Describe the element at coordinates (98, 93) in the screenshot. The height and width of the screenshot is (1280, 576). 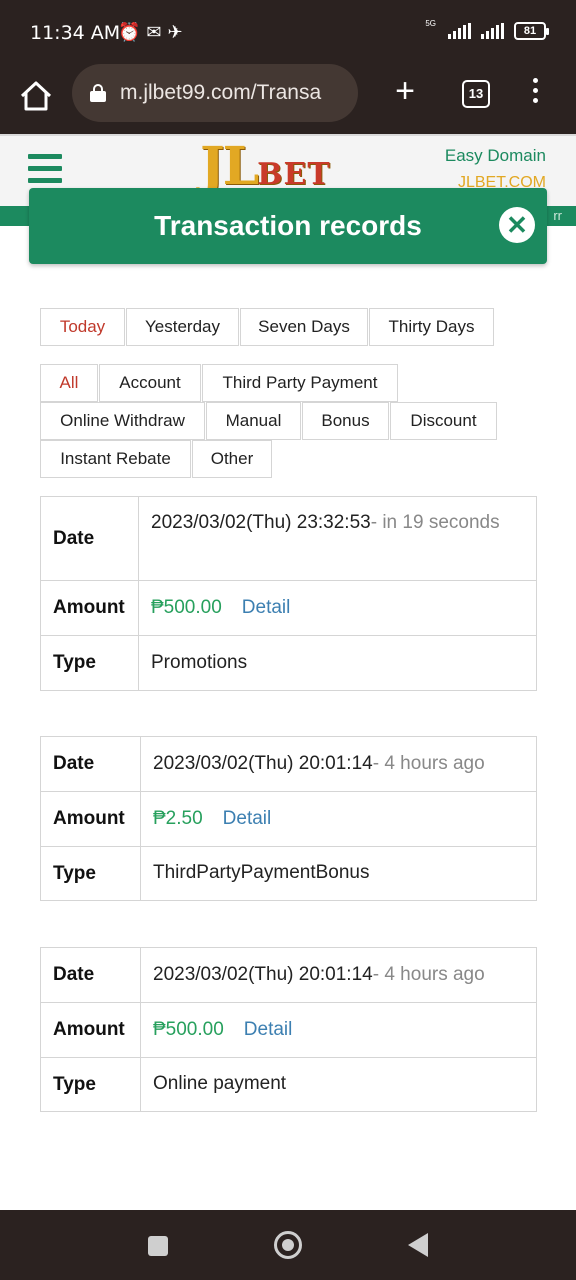
I see `lock-icon` at that location.